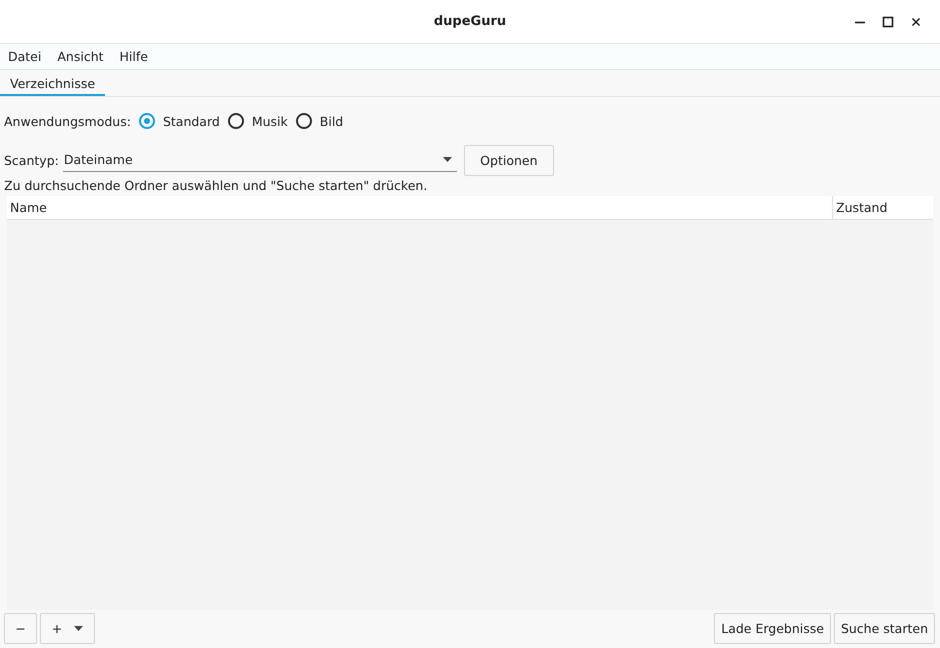 Image resolution: width=940 pixels, height=648 pixels. What do you see at coordinates (270, 121) in the screenshot?
I see `radio-label: Musik` at bounding box center [270, 121].